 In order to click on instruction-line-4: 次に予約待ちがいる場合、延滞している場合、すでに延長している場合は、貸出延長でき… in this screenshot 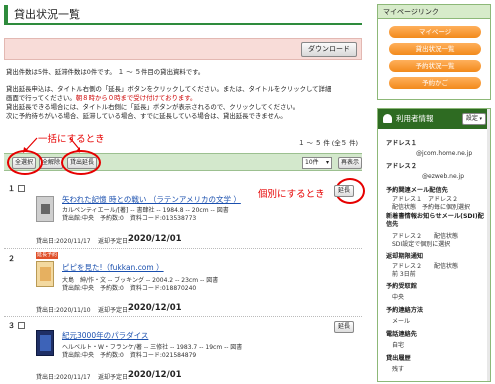, I will do `click(146, 116)`.